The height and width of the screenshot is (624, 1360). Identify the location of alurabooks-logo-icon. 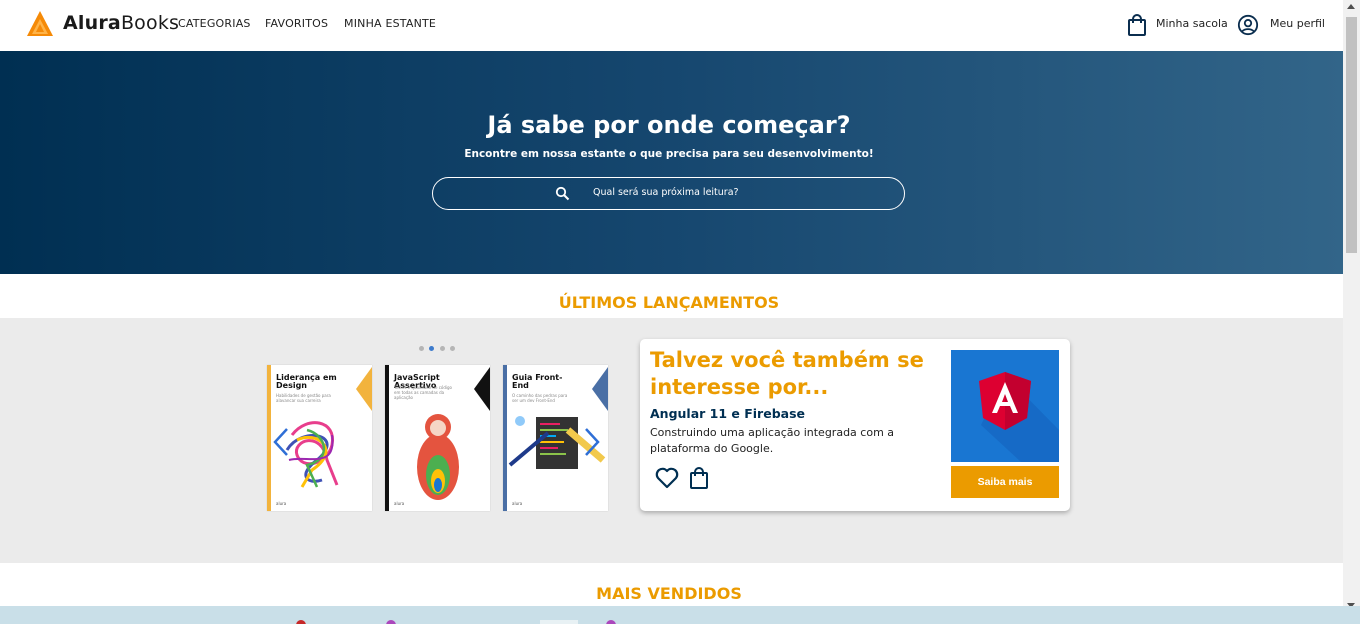
(40, 24).